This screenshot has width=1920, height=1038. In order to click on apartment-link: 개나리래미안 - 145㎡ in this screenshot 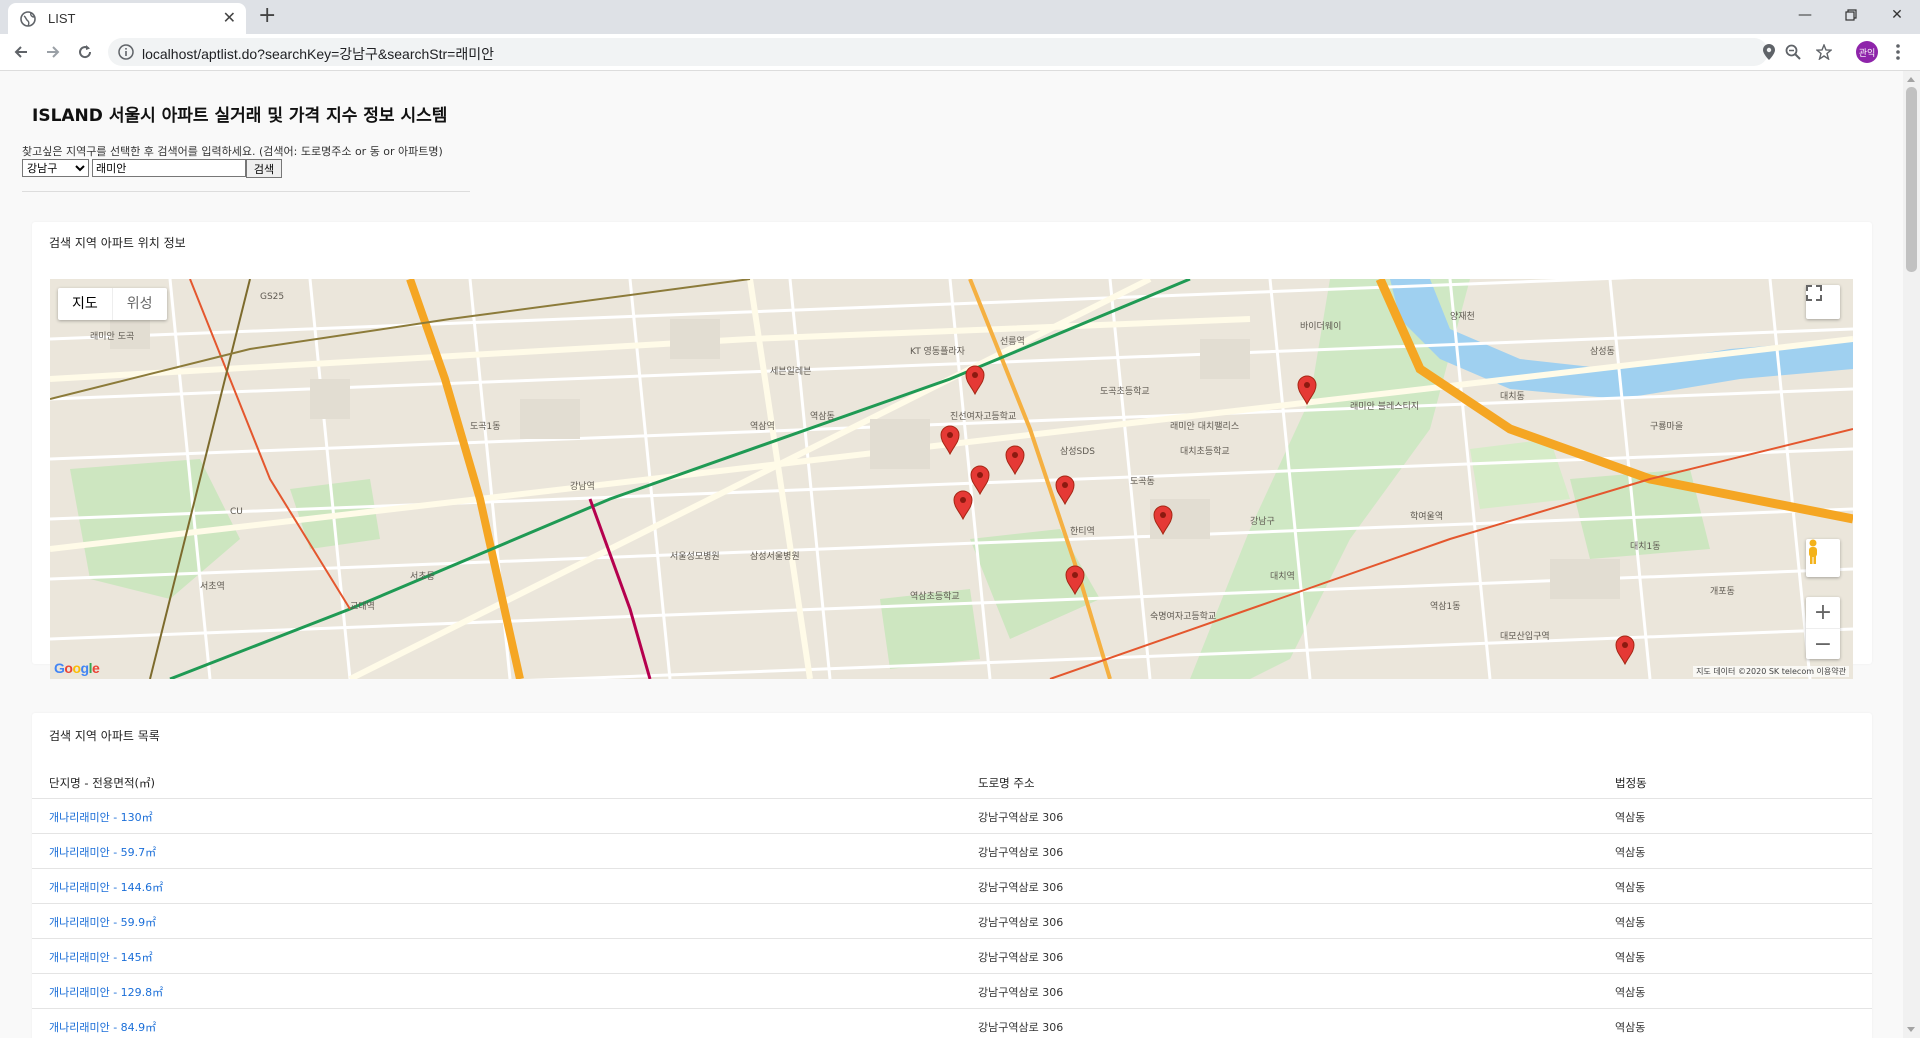, I will do `click(101, 957)`.